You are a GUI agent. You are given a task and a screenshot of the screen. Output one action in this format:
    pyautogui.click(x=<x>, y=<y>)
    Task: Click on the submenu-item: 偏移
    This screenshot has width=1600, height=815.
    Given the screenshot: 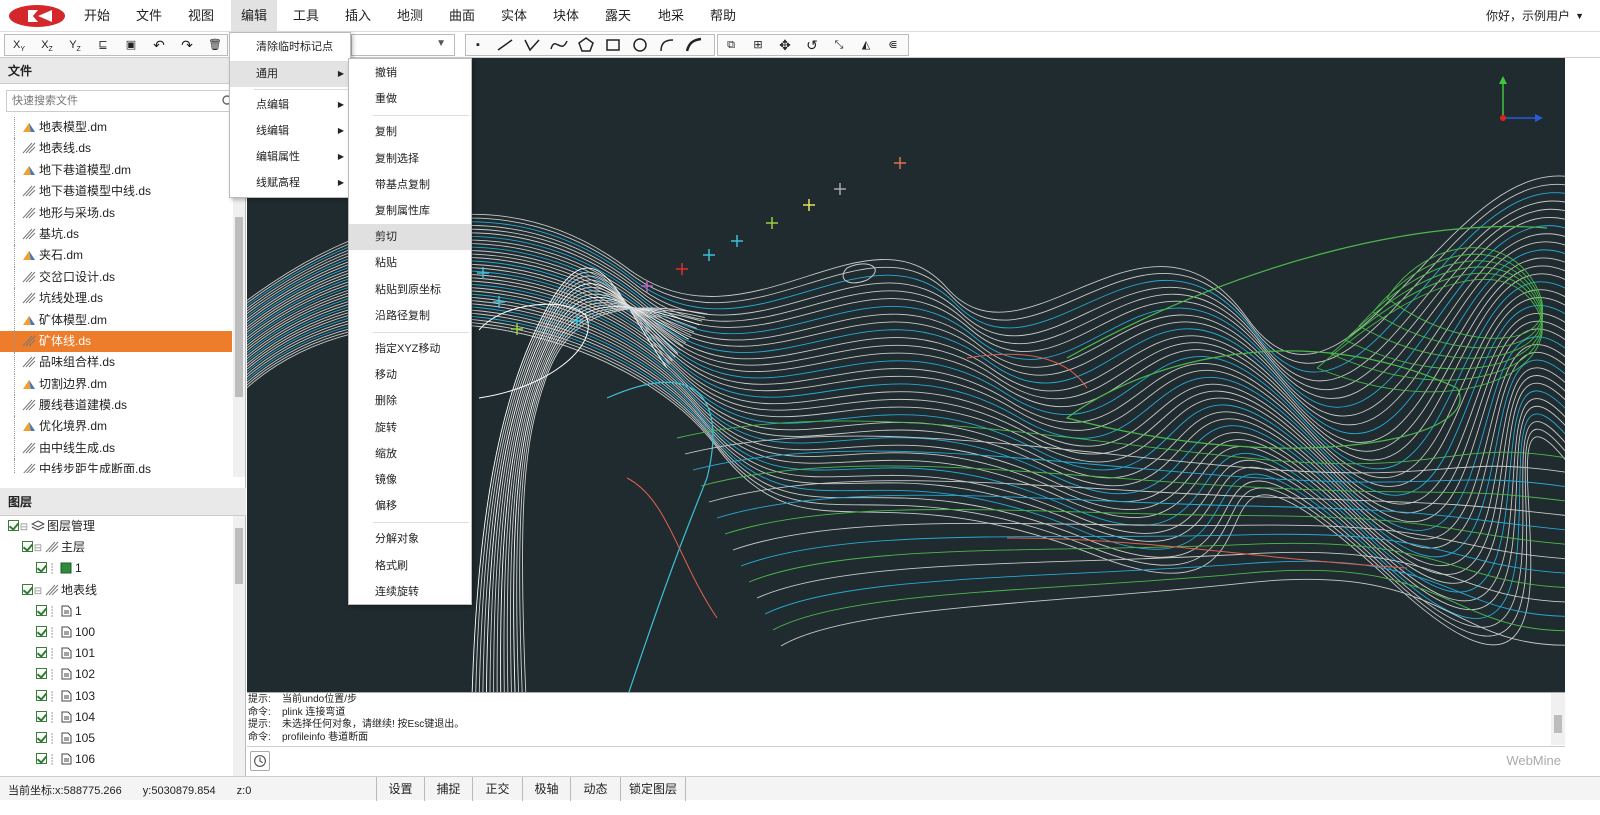 What is the action you would take?
    pyautogui.click(x=410, y=506)
    